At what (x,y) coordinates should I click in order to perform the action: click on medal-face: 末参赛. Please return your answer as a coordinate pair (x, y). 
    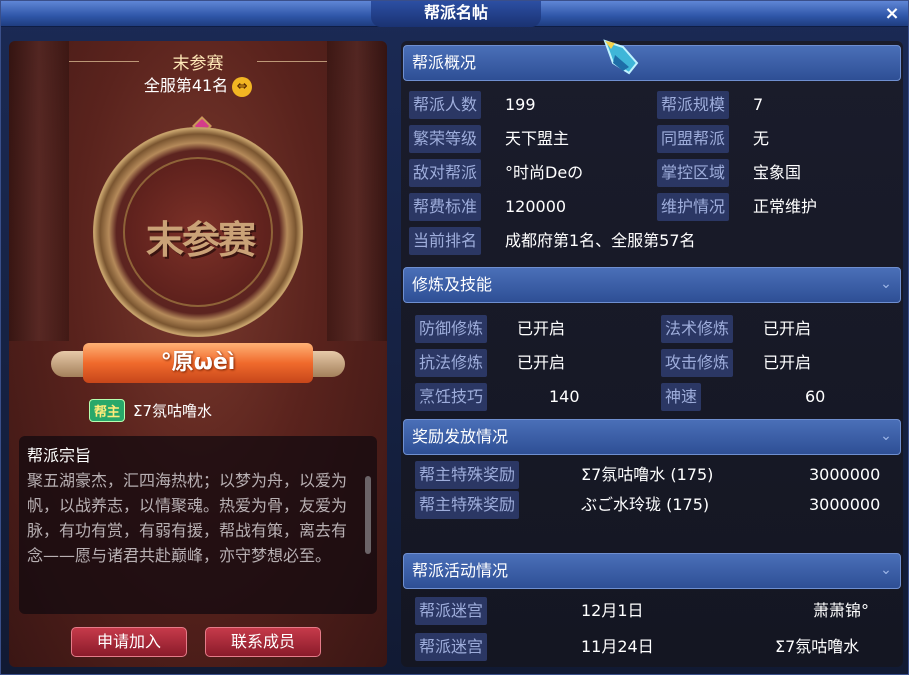
    Looking at the image, I should click on (198, 232).